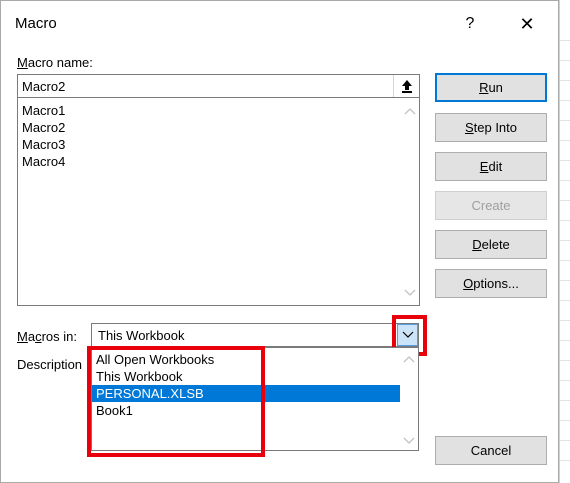  I want to click on close-button: ✕, so click(527, 24).